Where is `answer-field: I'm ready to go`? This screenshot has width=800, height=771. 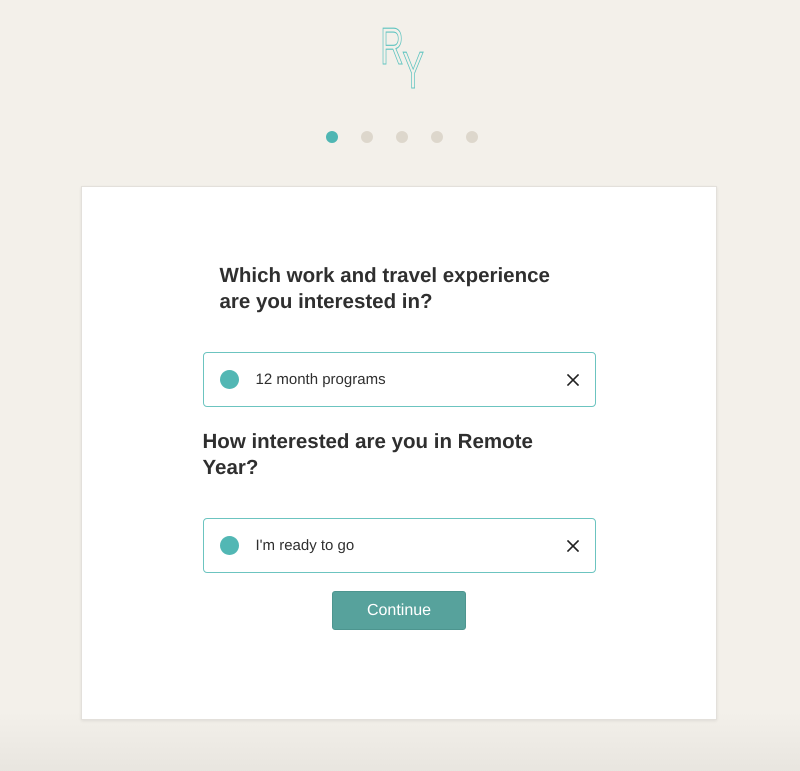
answer-field: I'm ready to go is located at coordinates (399, 545).